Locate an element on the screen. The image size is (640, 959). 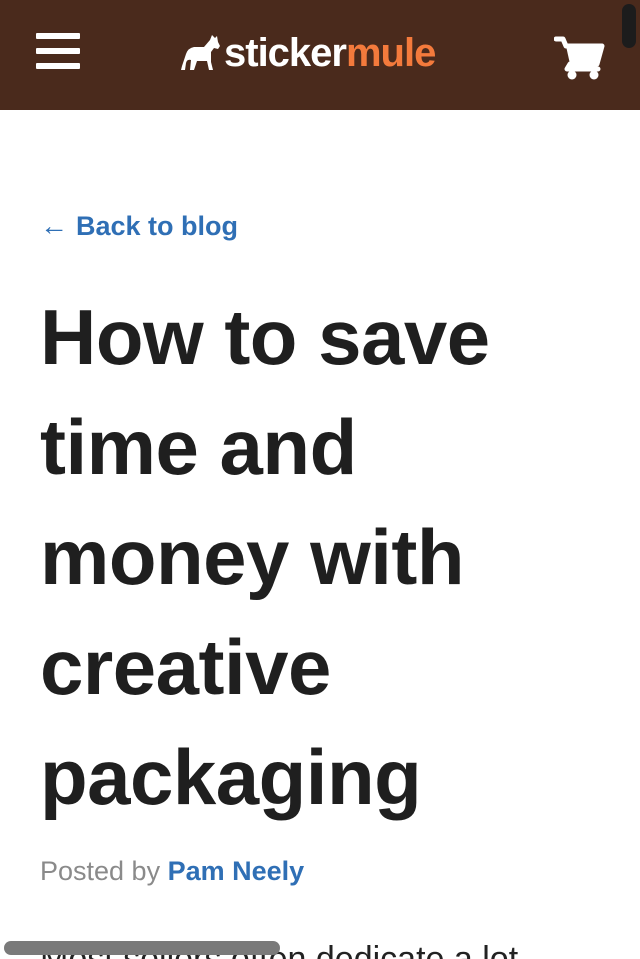
sticker-mule-logo: sticker mule is located at coordinates (307, 53).